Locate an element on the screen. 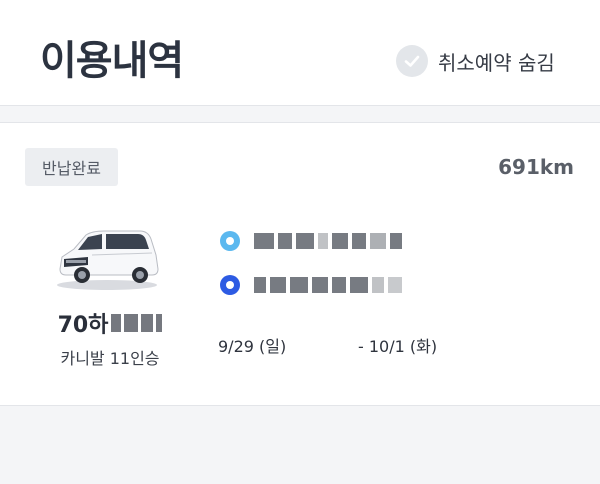  hide-cancelled-label: 취소예약 숨김 is located at coordinates (496, 61).